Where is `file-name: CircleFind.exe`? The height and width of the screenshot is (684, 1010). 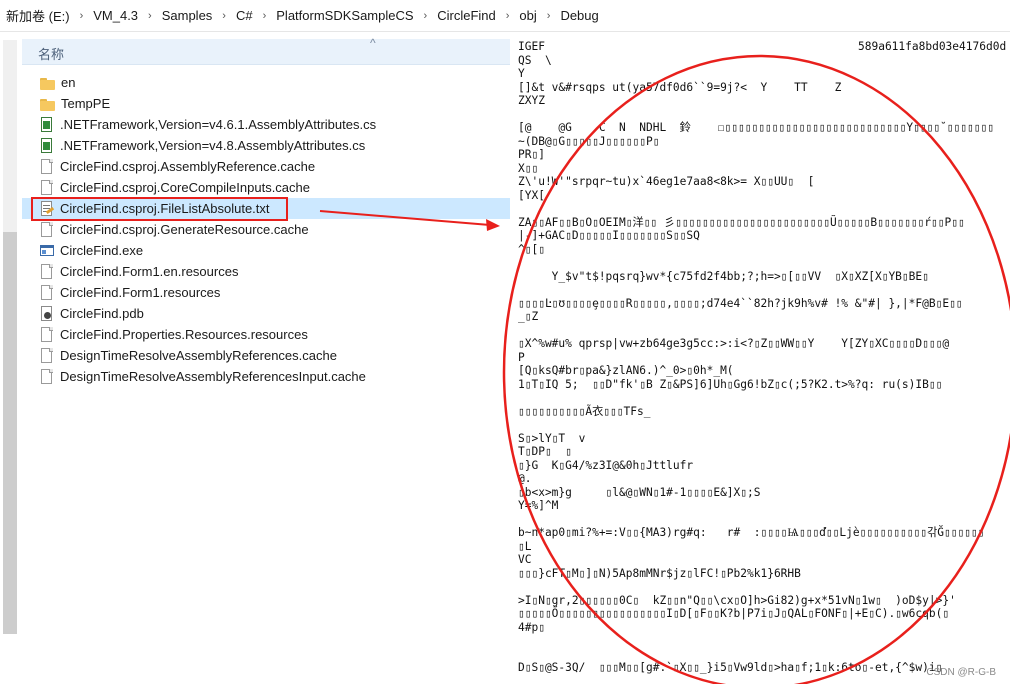 file-name: CircleFind.exe is located at coordinates (102, 250).